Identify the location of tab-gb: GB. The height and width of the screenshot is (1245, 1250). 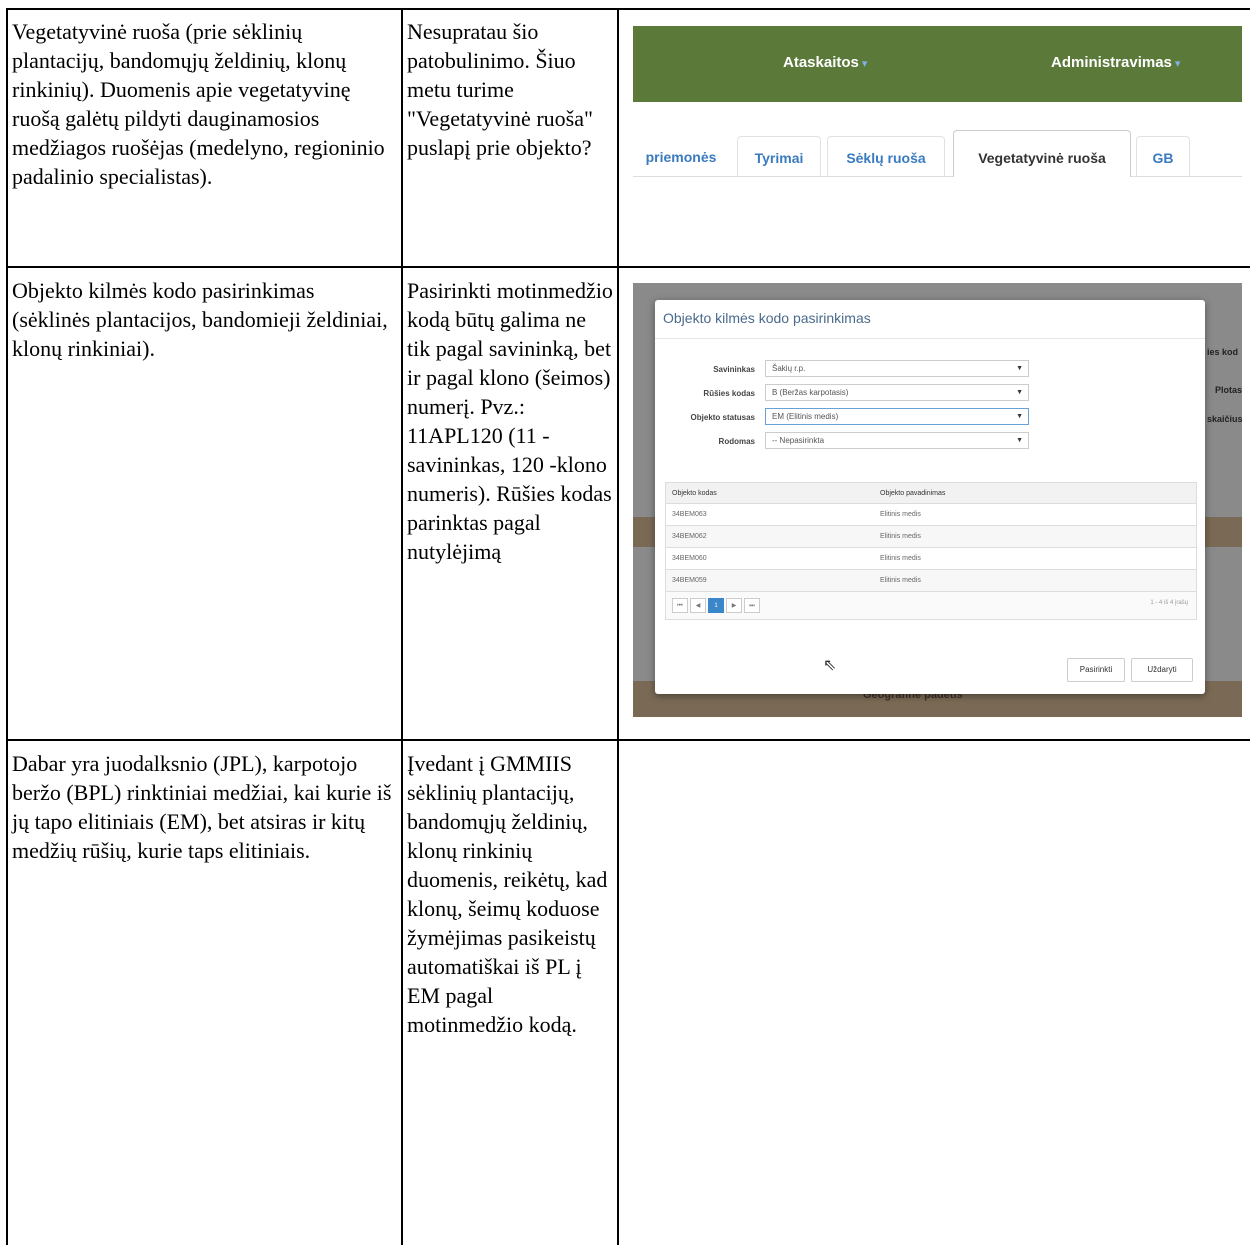
(1163, 156).